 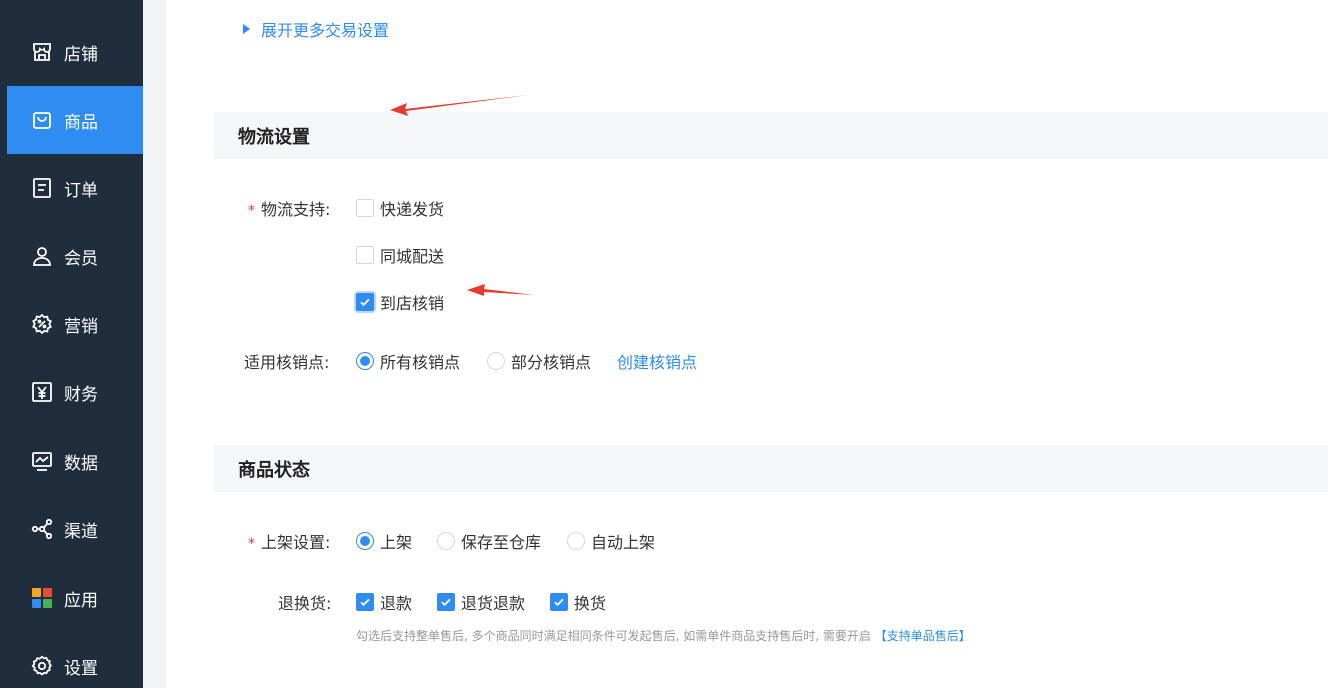 What do you see at coordinates (412, 256) in the screenshot?
I see `checkbox-label: 同城配送` at bounding box center [412, 256].